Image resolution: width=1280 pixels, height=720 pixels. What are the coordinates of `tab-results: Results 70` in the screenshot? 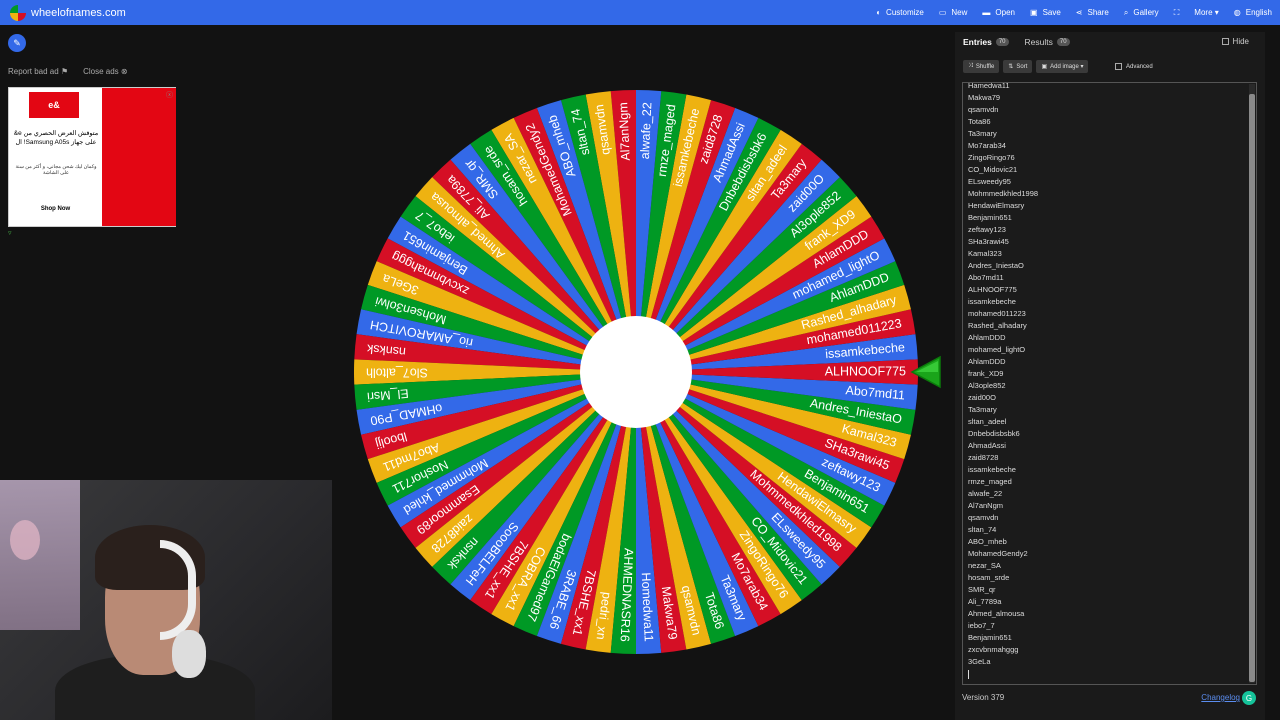 It's located at (1047, 42).